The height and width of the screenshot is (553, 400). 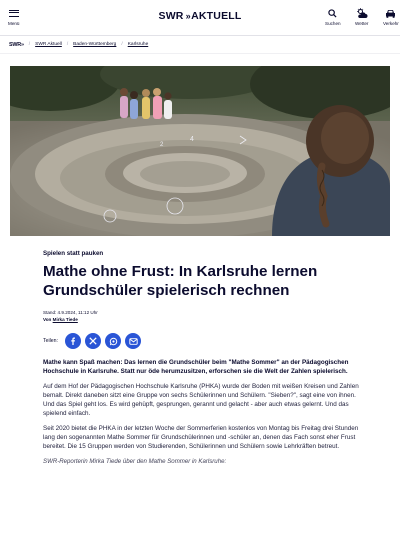 I want to click on site-header: Menü SWR » AKTUELL Suchen Wetter Verkehr, so click(x=200, y=18).